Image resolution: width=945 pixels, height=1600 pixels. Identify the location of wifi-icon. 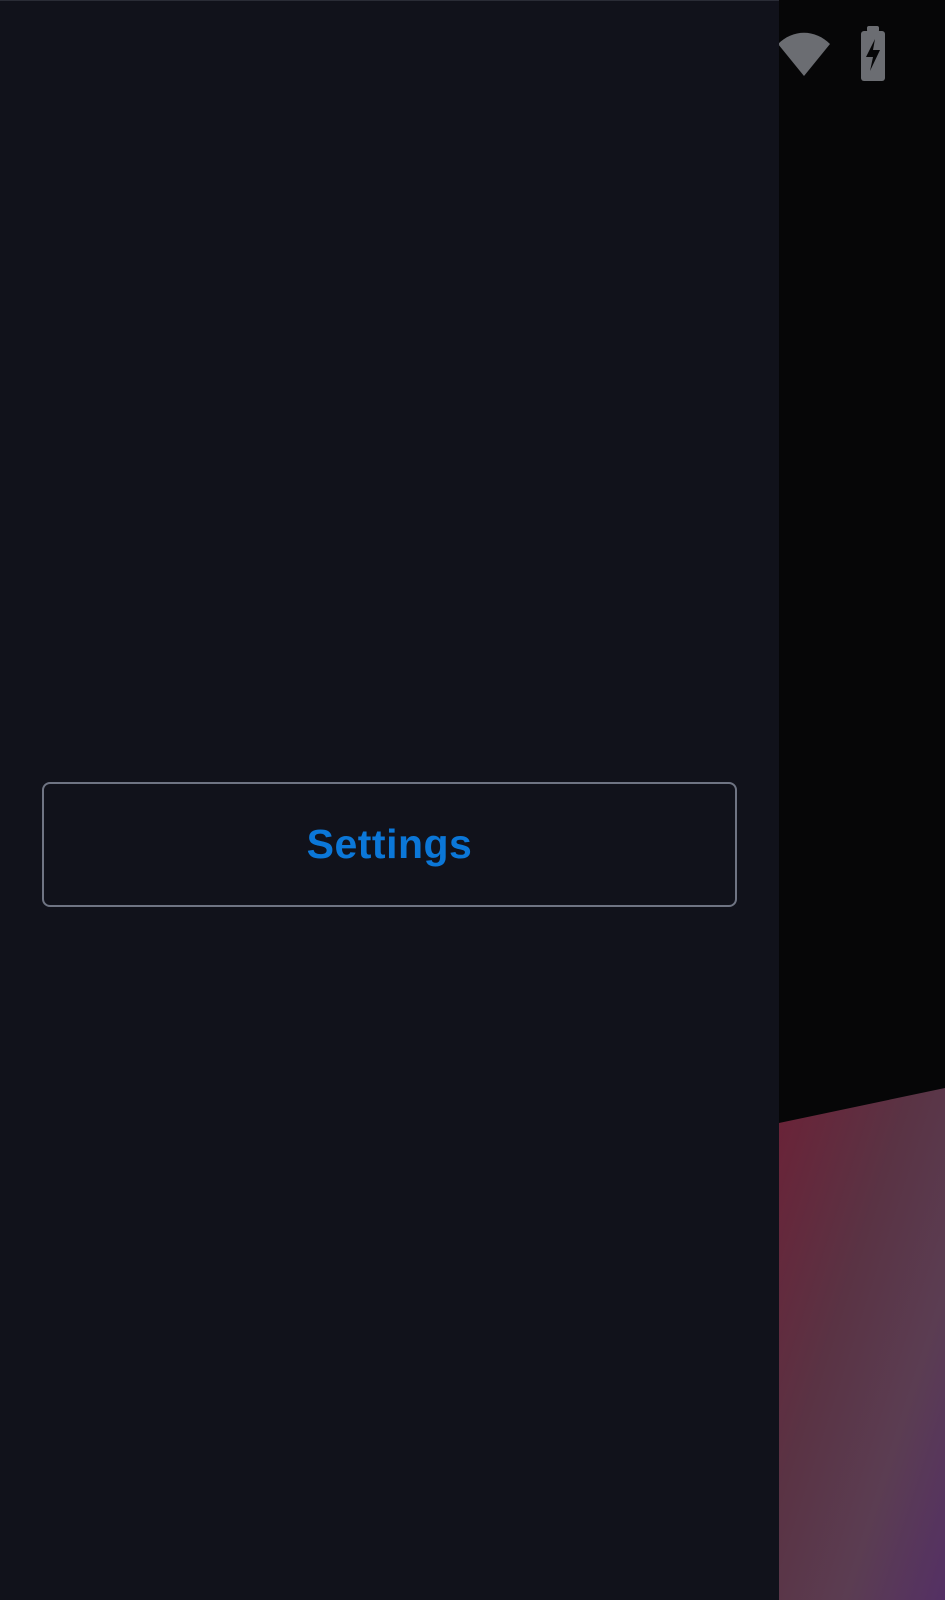
(804, 54).